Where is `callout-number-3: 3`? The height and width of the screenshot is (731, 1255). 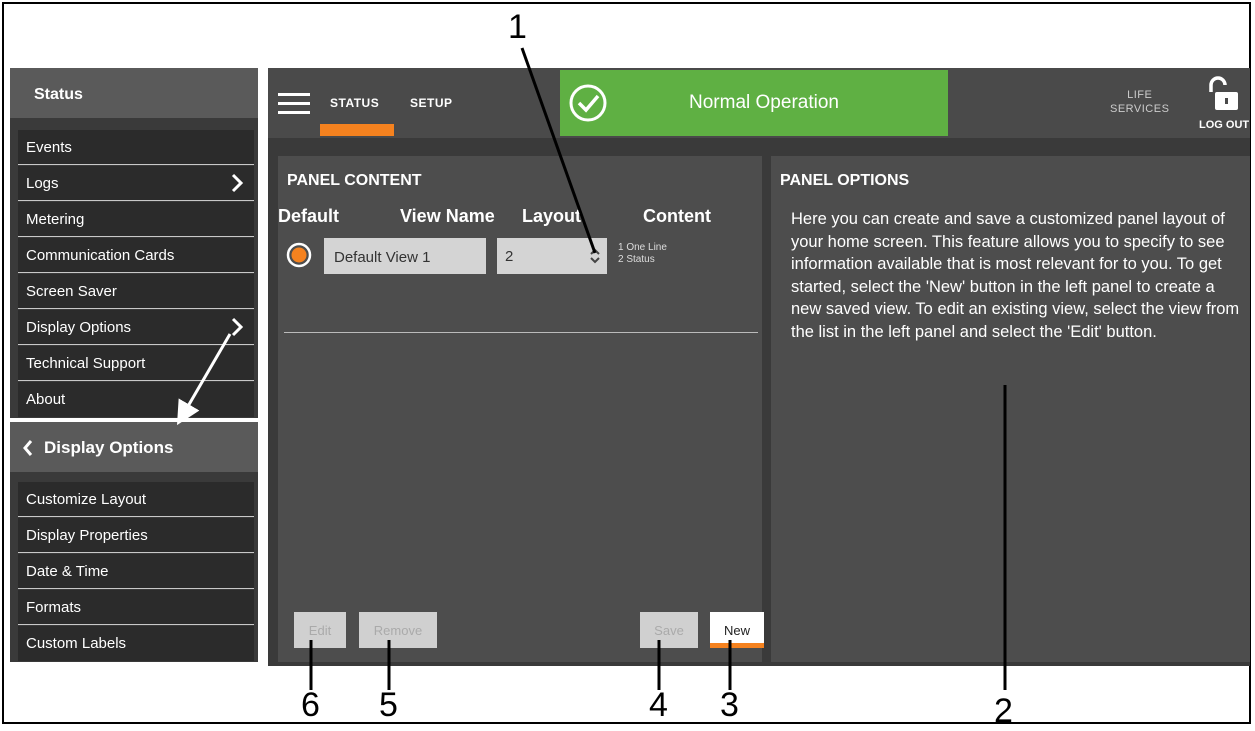 callout-number-3: 3 is located at coordinates (729, 705).